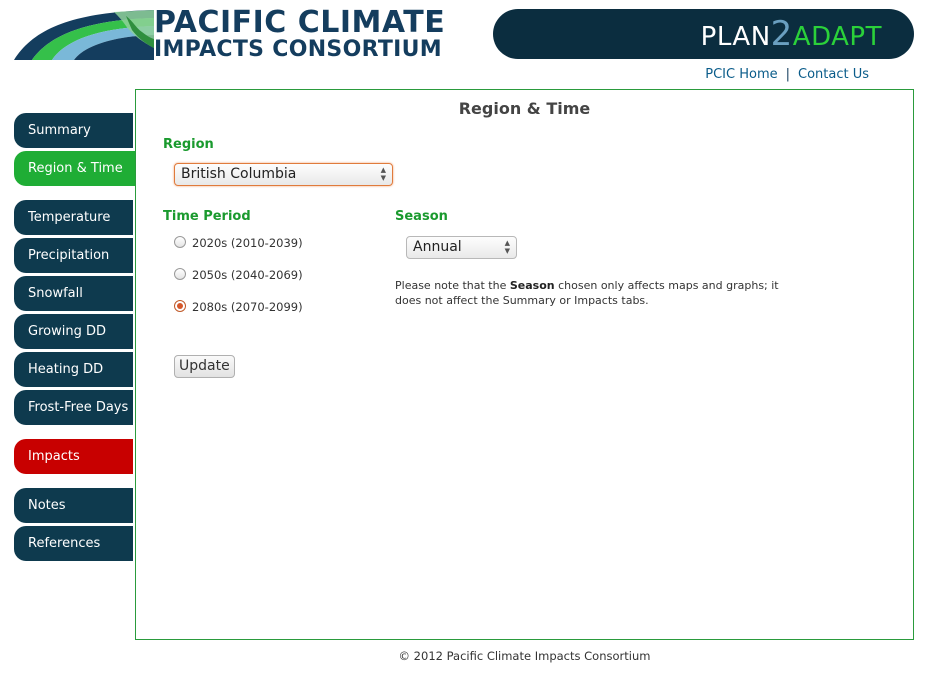  Describe the element at coordinates (73, 543) in the screenshot. I see `sidebar-item-references: References` at that location.